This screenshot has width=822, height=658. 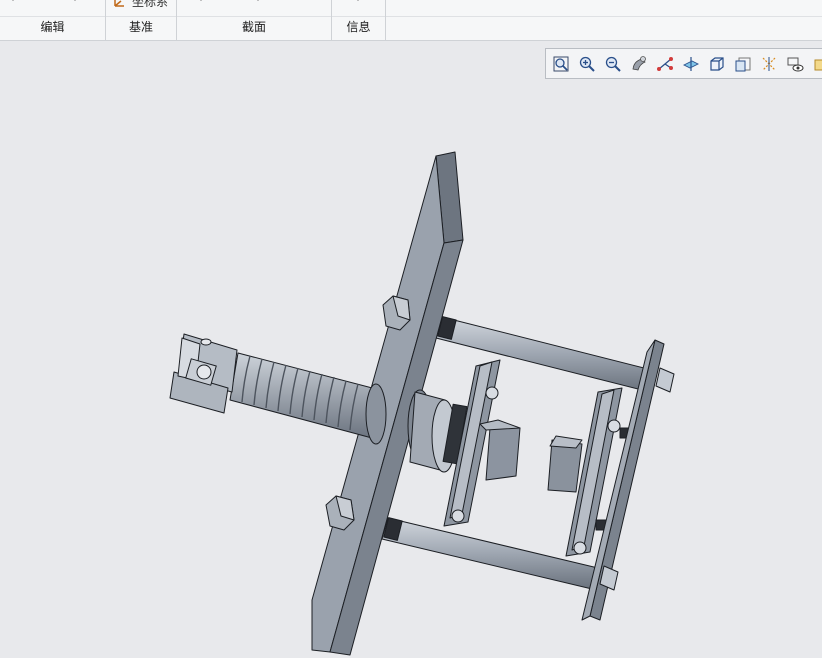 I want to click on more-button, so click(x=815, y=64).